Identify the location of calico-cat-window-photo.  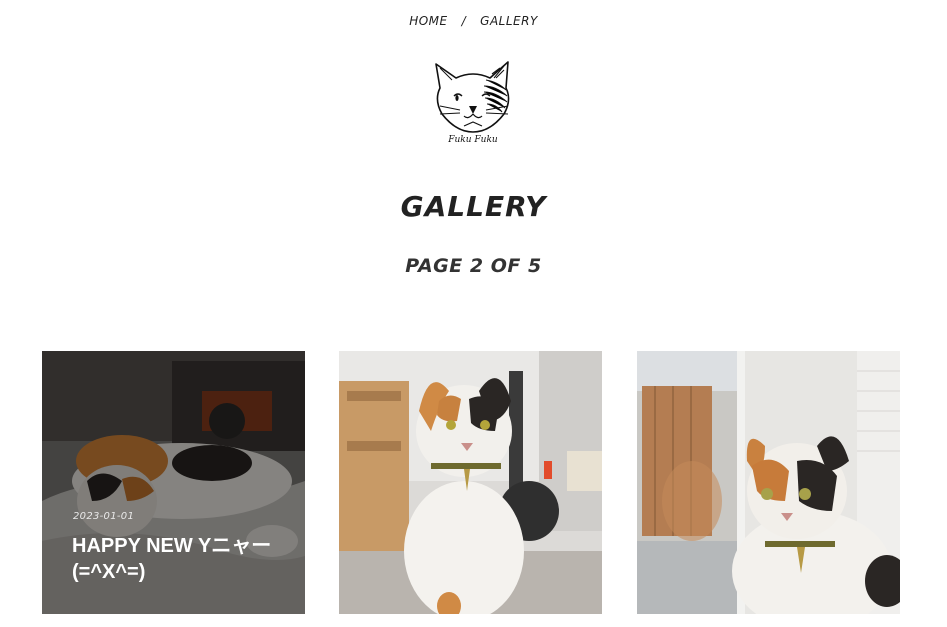
(768, 482).